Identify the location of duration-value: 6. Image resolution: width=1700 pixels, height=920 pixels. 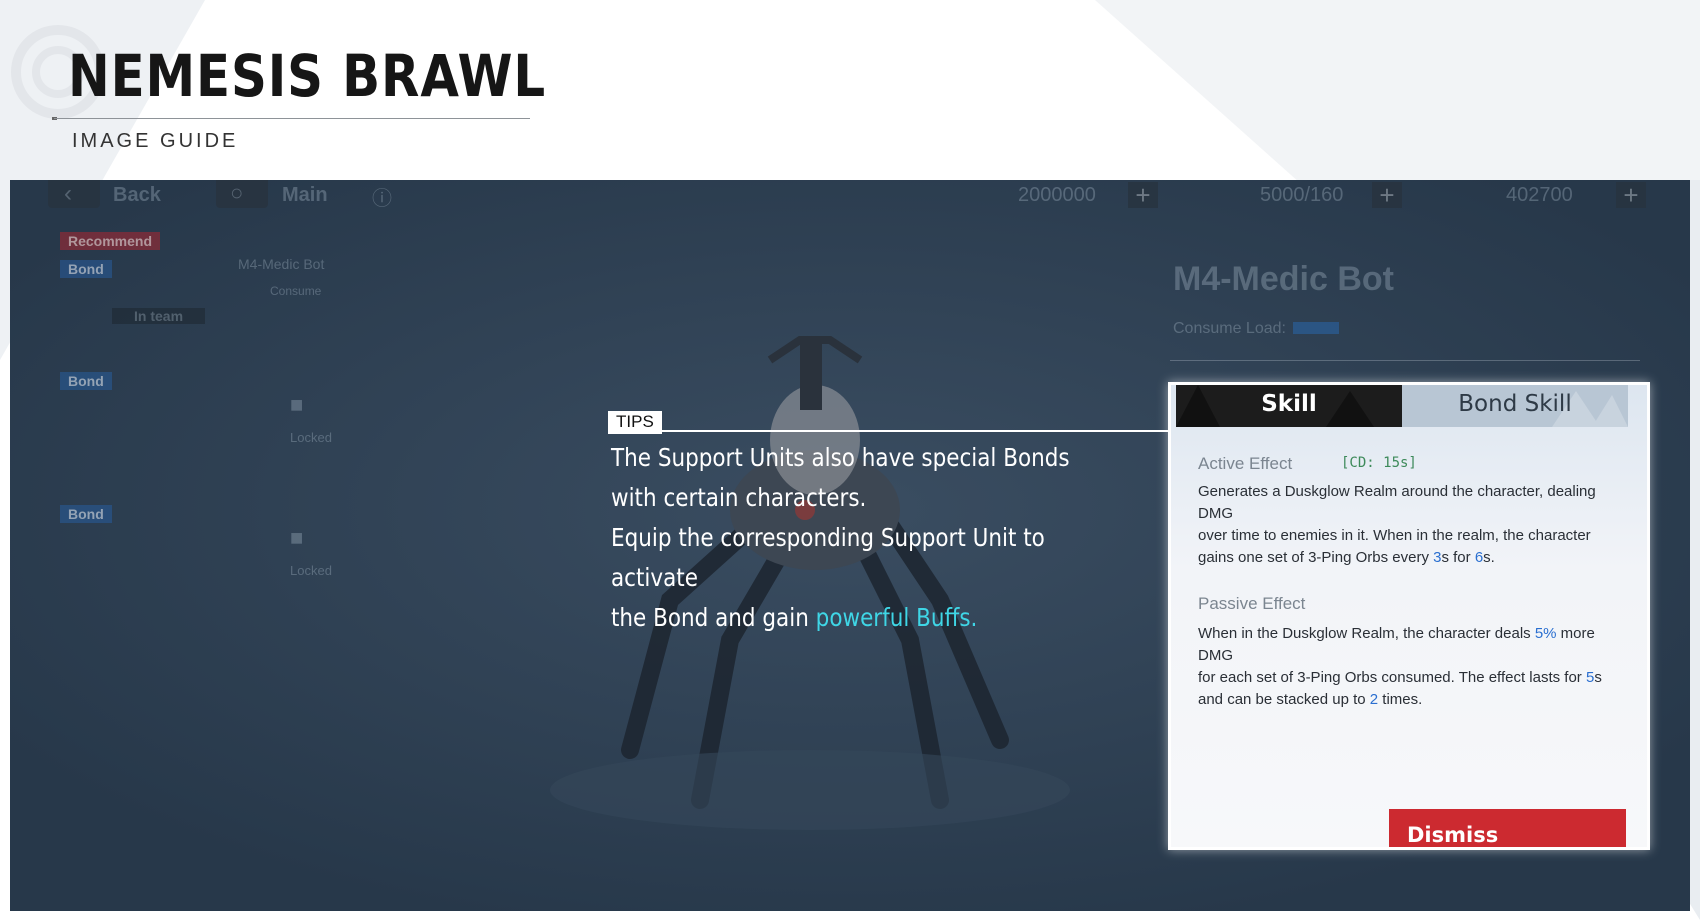
(1479, 557).